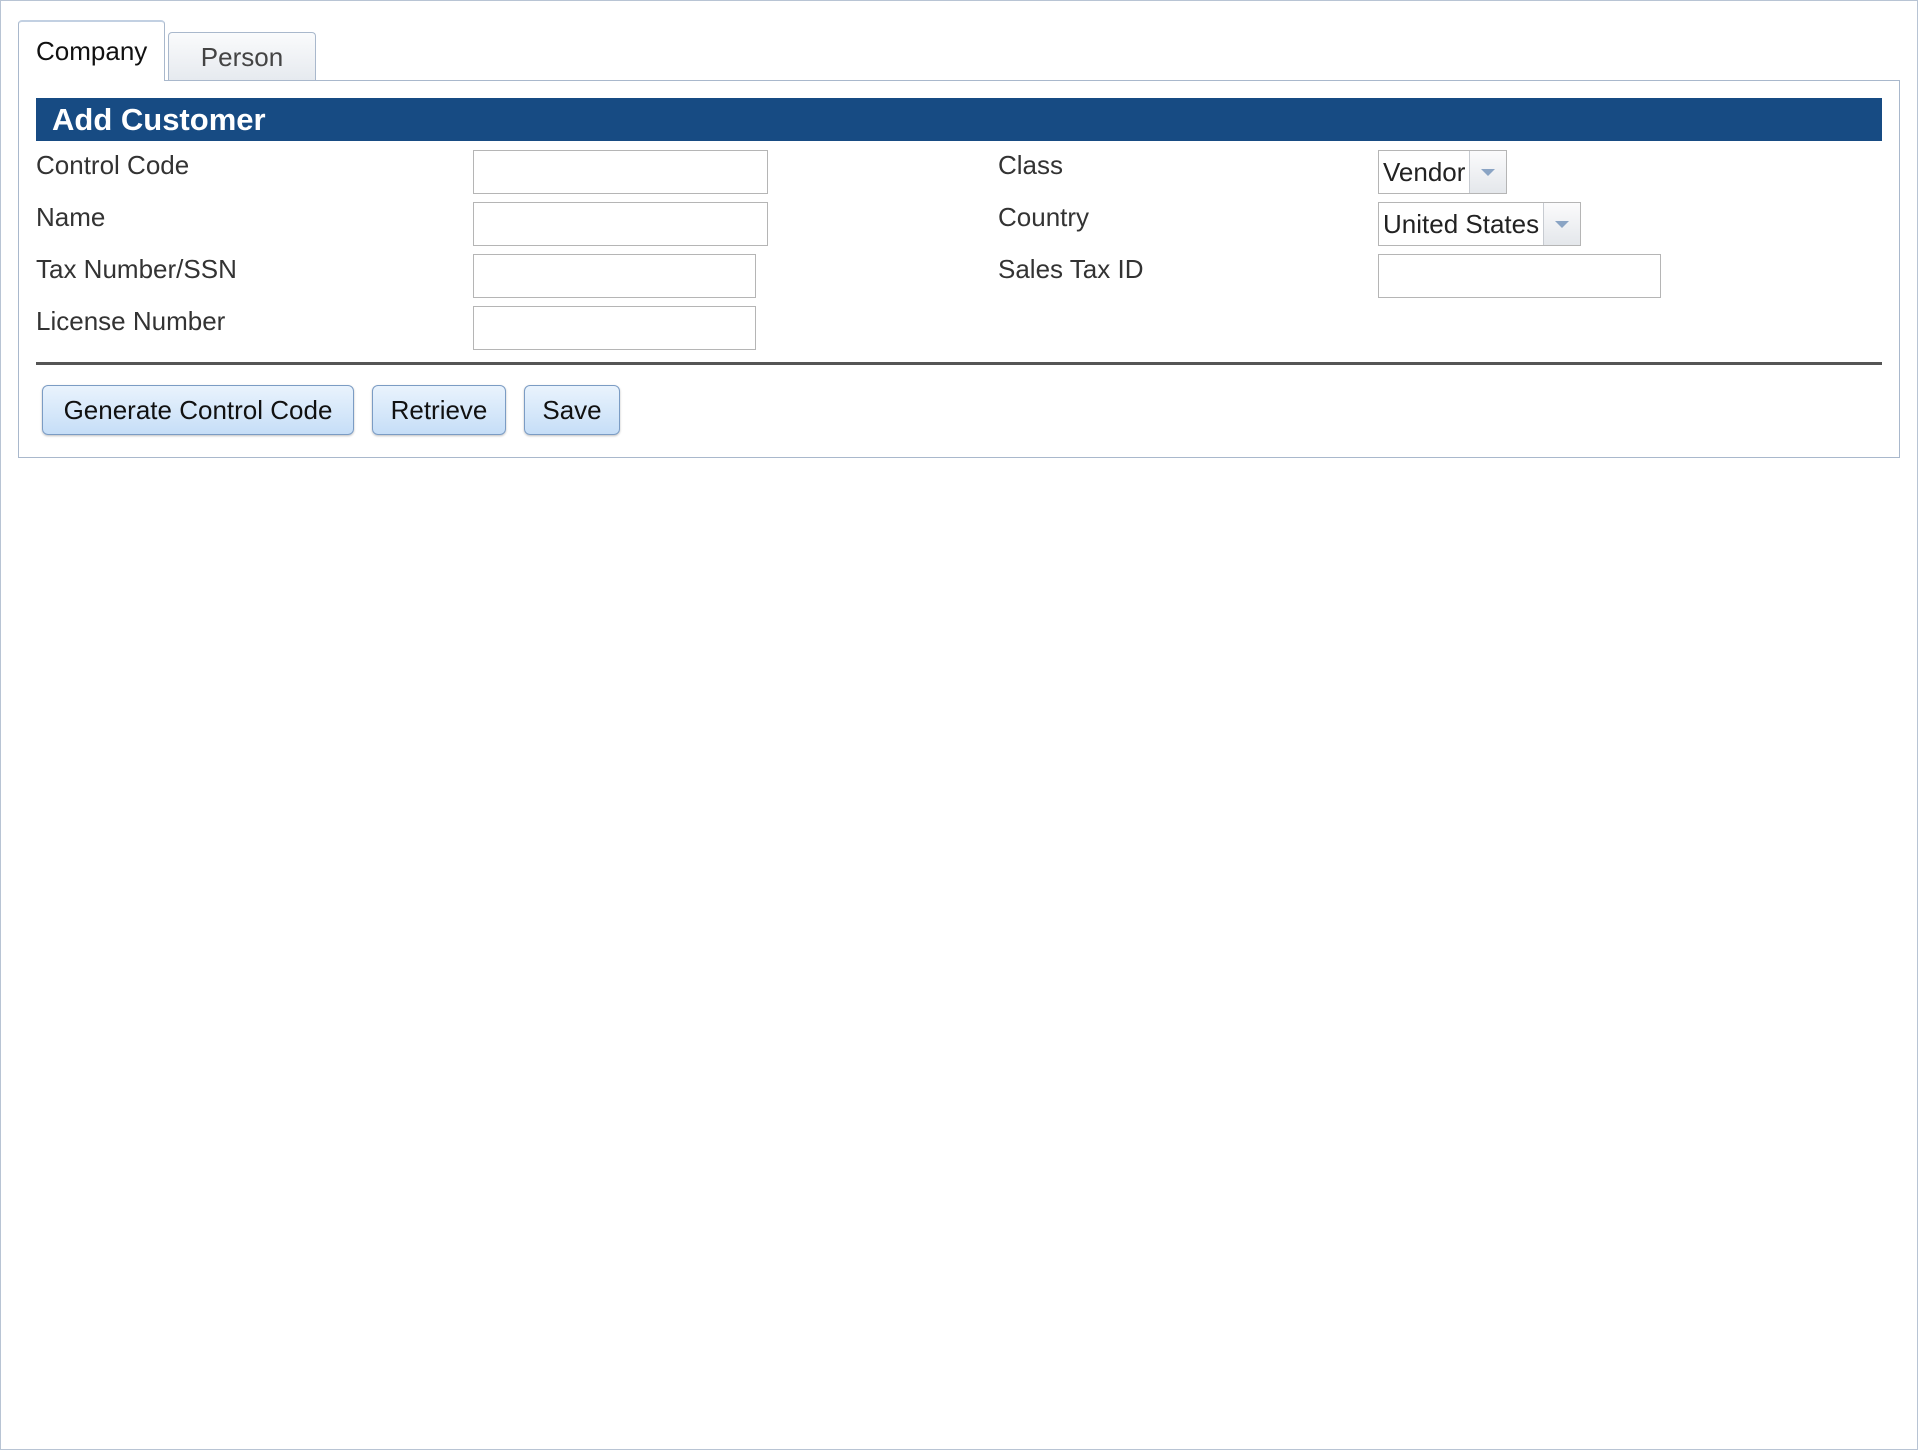  What do you see at coordinates (620, 172) in the screenshot?
I see `control-code-input` at bounding box center [620, 172].